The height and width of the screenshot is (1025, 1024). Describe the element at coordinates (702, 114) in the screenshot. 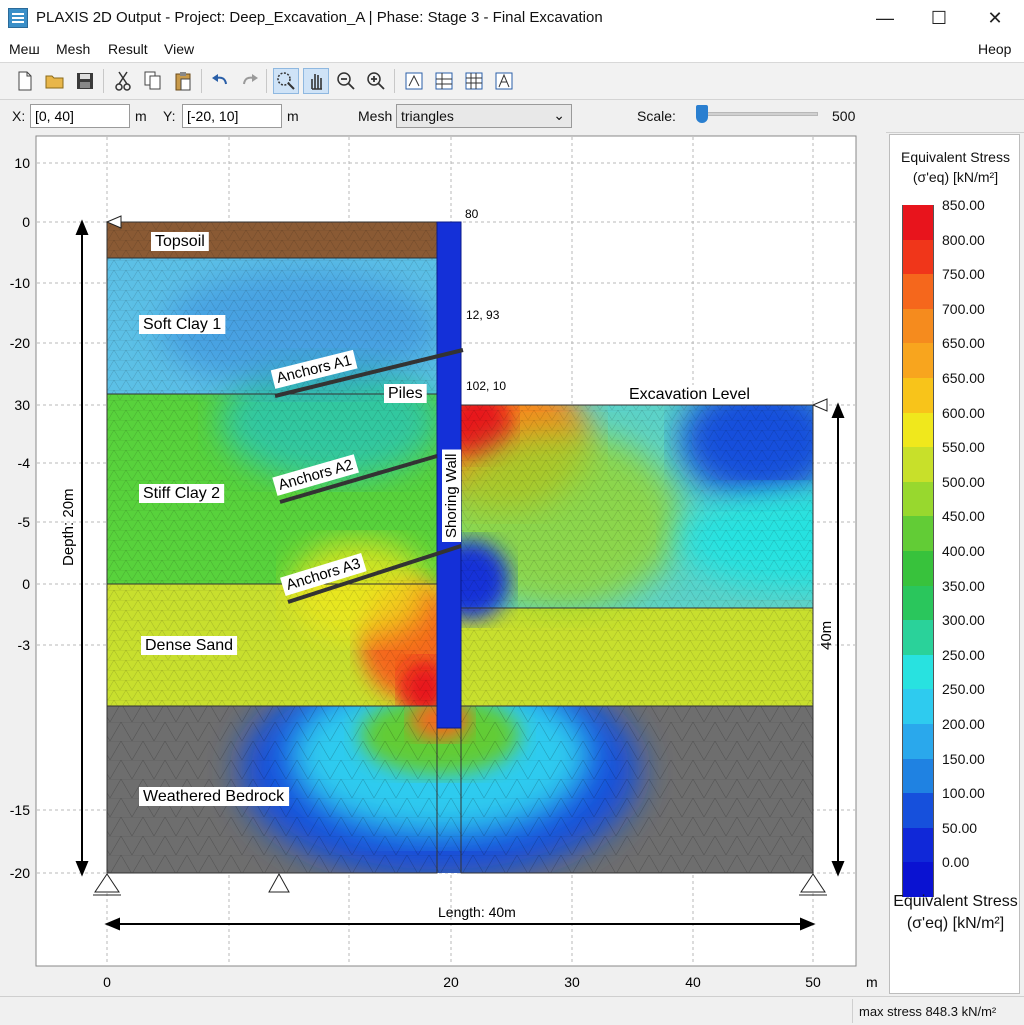

I see `scale-slider-thumb` at that location.